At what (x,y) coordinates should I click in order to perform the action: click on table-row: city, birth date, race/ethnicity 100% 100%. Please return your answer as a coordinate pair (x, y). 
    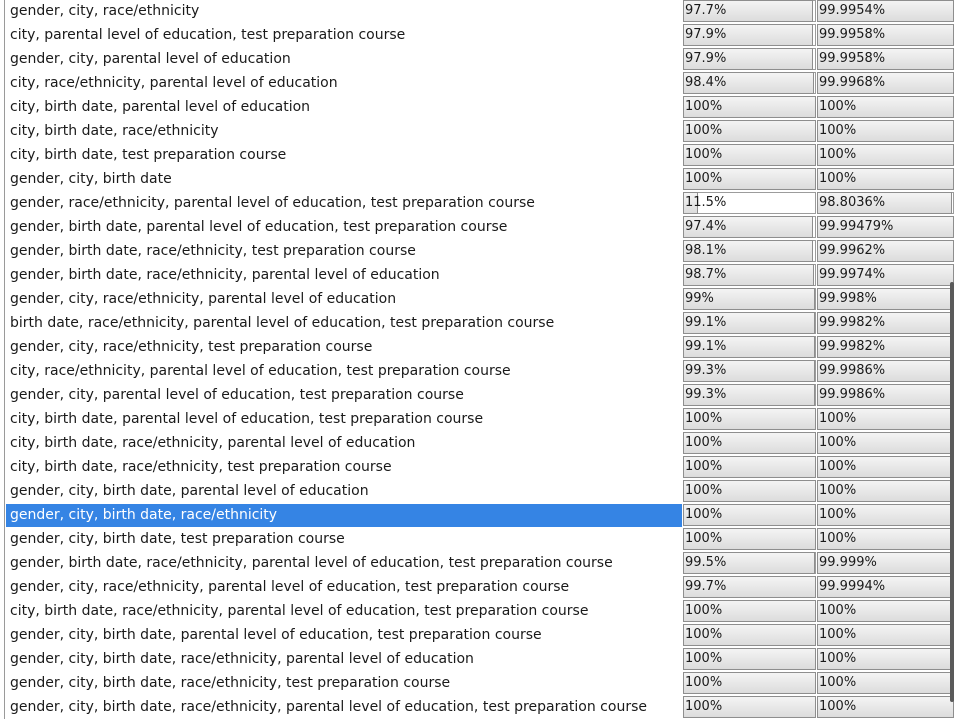
    Looking at the image, I should click on (481, 131).